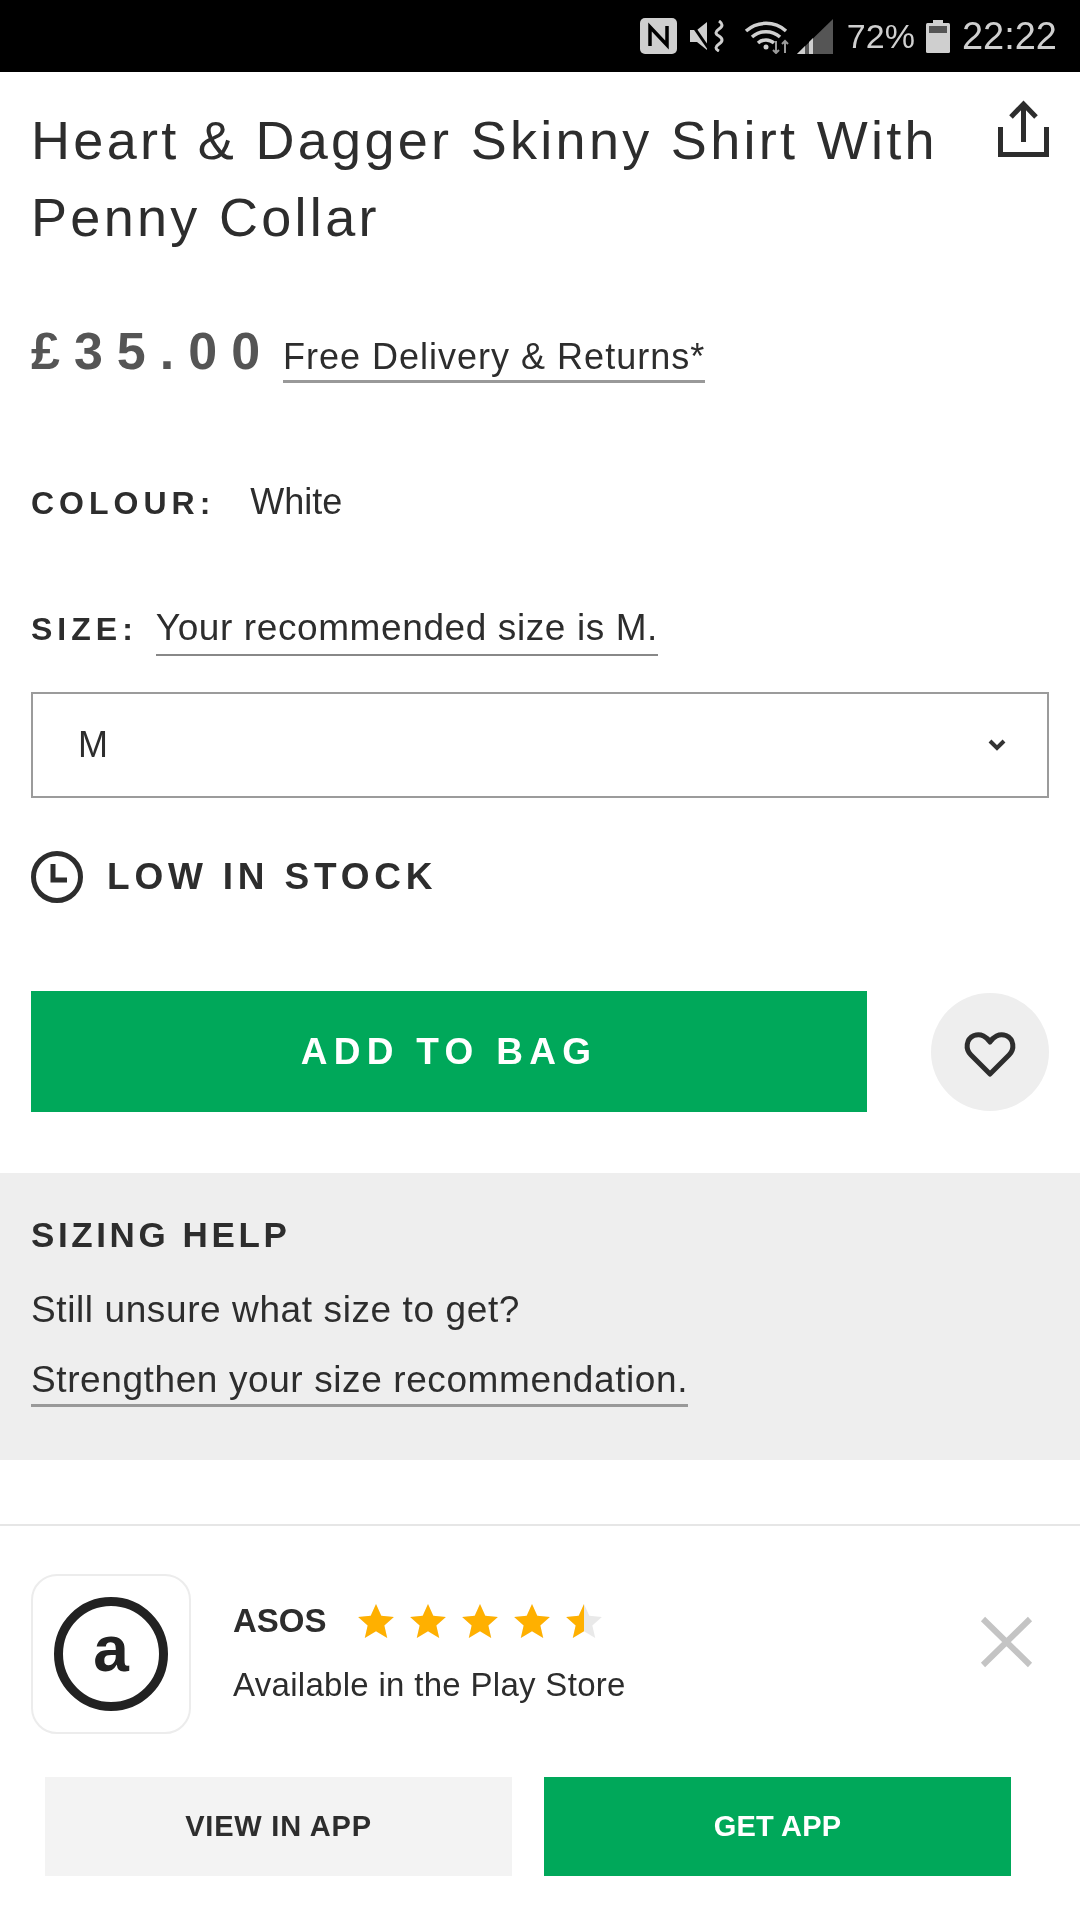 The height and width of the screenshot is (1920, 1080). I want to click on view-in-app-button: VIEW IN APP, so click(278, 1826).